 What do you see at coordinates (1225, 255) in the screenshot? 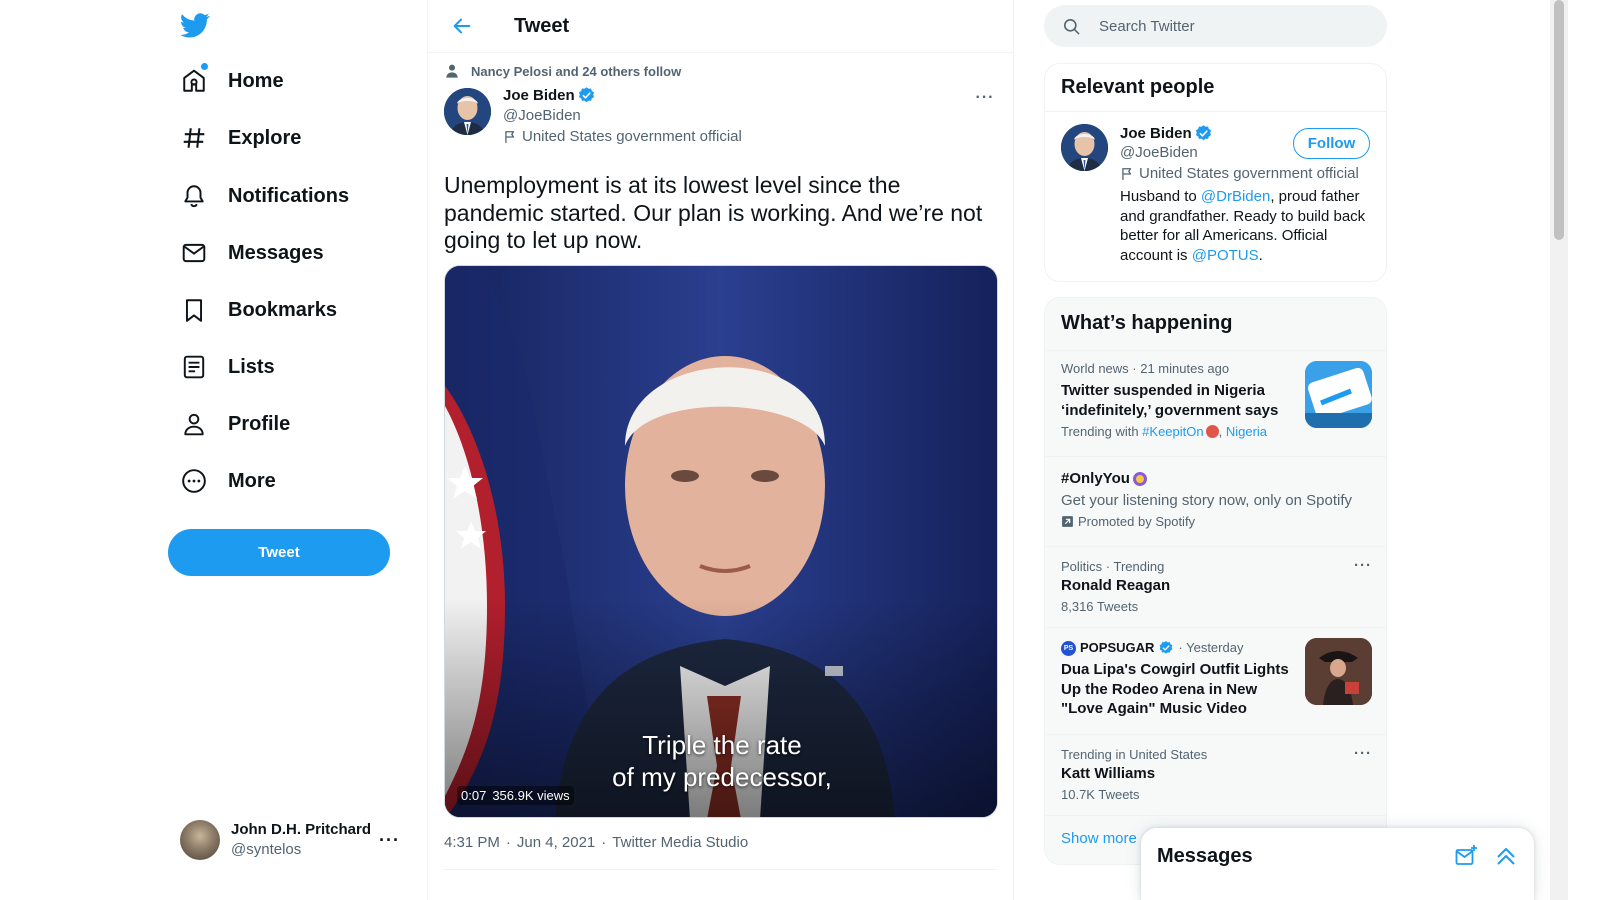
I see `mention-link: @POTUS` at bounding box center [1225, 255].